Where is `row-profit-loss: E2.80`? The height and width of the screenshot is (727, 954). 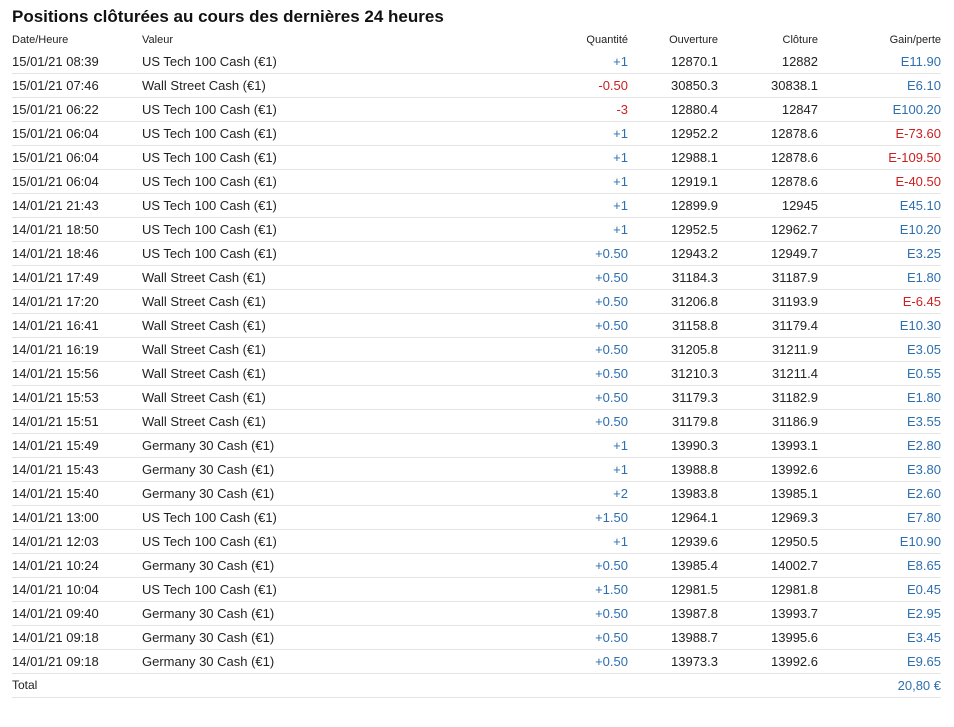 row-profit-loss: E2.80 is located at coordinates (879, 445).